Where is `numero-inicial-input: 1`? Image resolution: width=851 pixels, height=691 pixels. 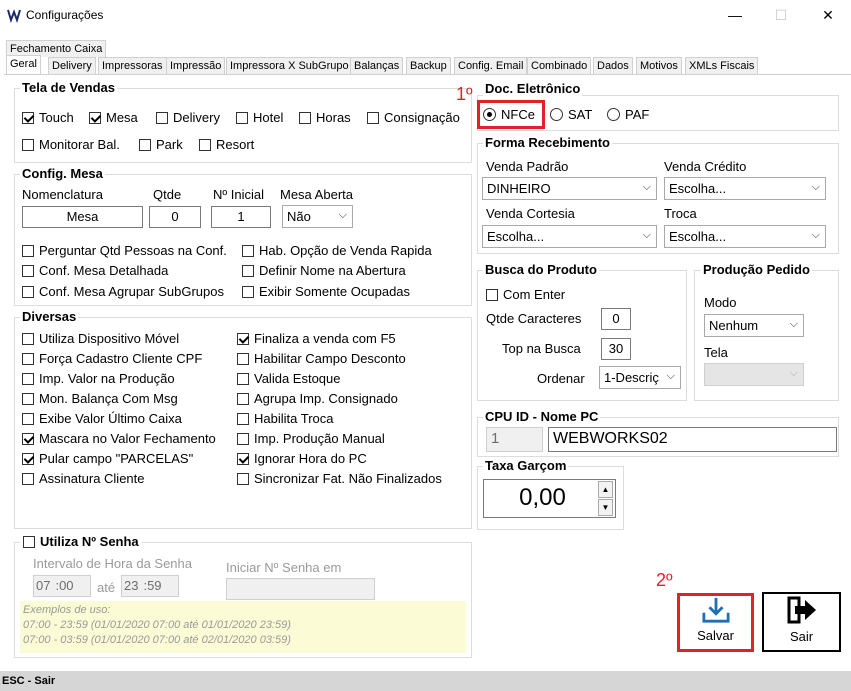
numero-inicial-input: 1 is located at coordinates (241, 217).